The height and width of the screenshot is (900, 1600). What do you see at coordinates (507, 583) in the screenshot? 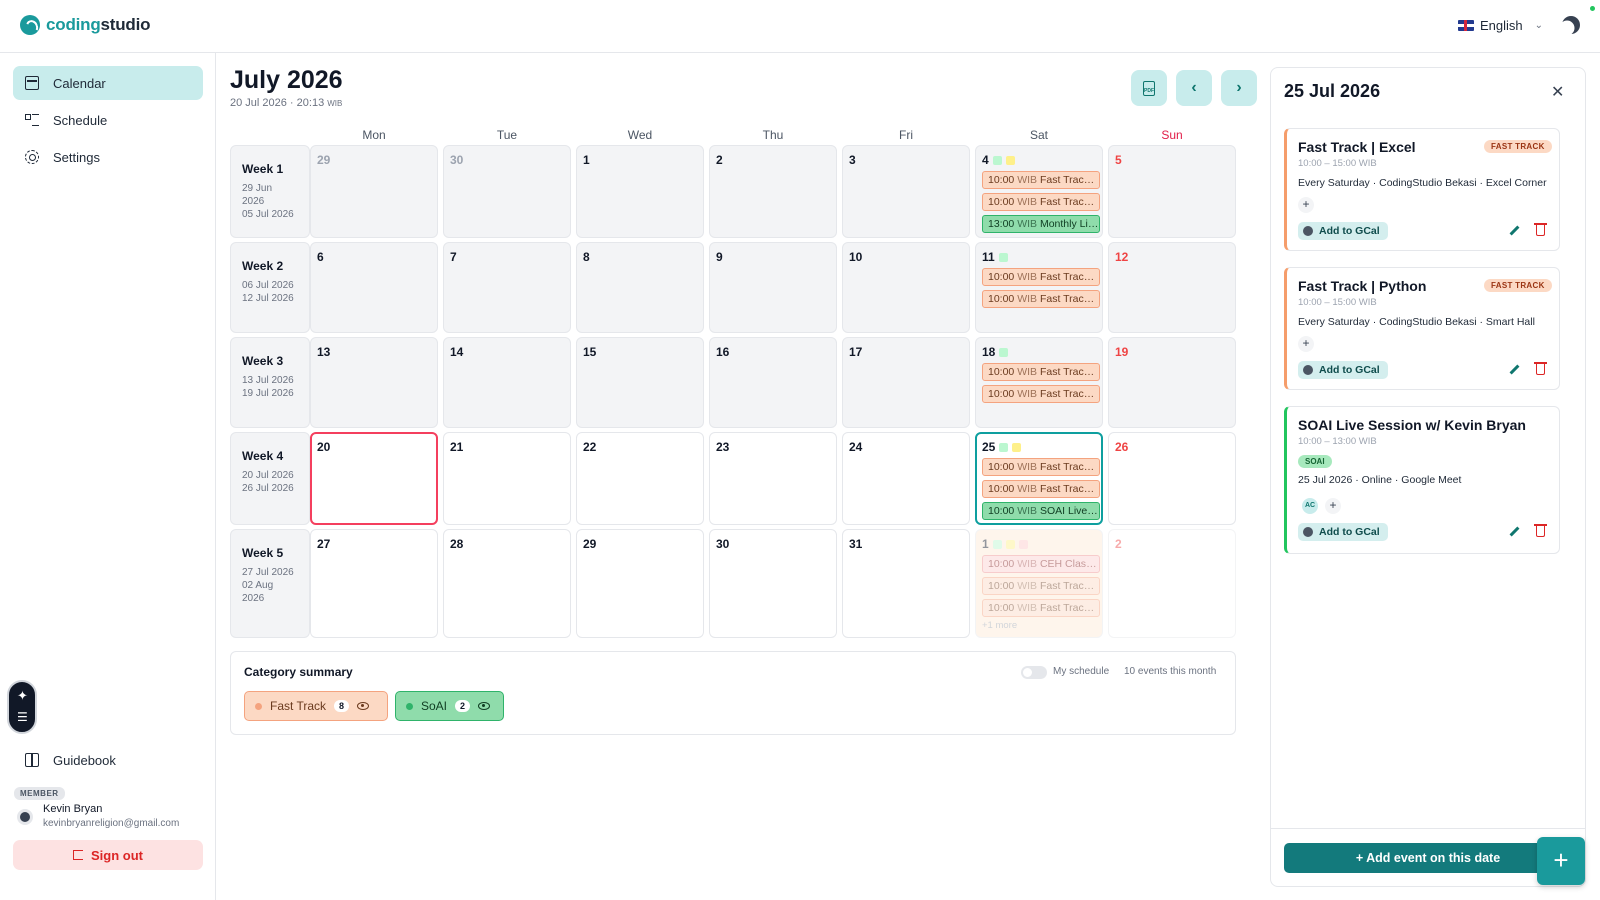
I see `calendar-day-cell: 28` at bounding box center [507, 583].